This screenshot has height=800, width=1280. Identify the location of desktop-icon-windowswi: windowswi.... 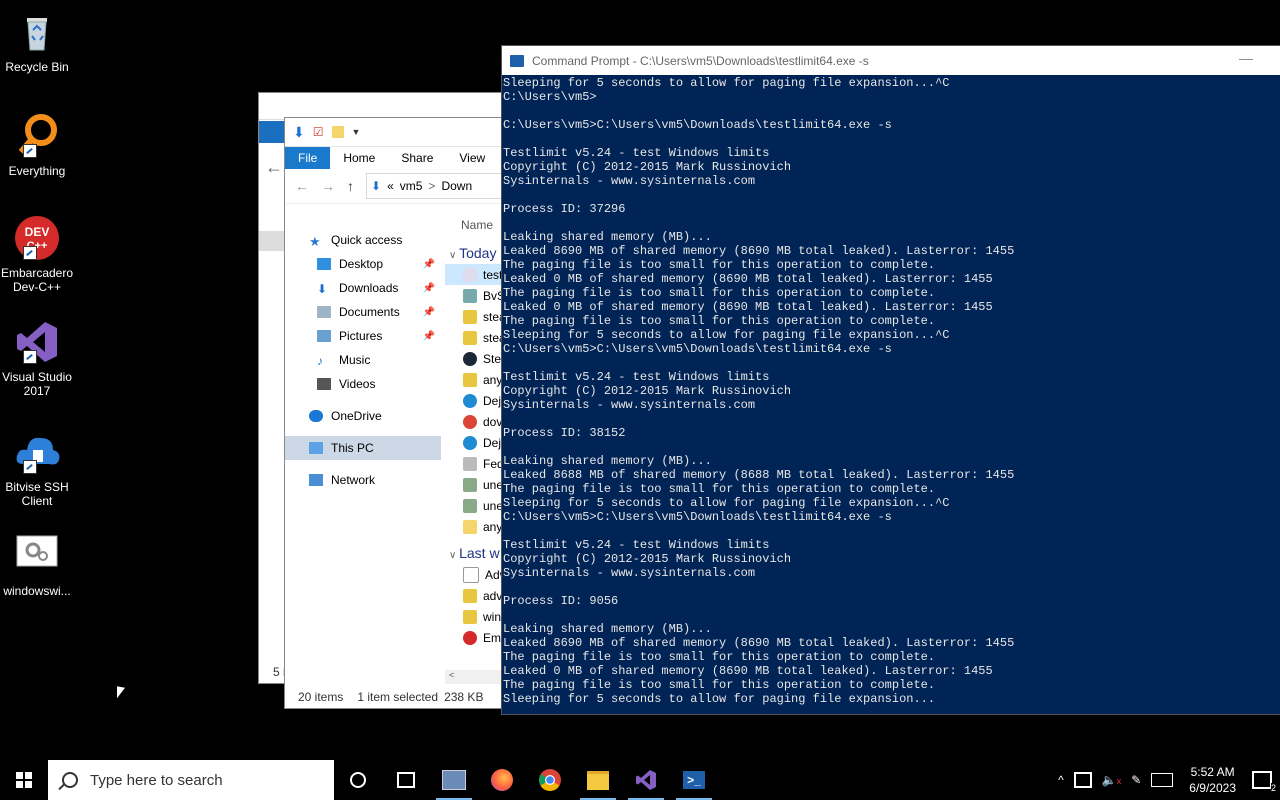
(37, 565).